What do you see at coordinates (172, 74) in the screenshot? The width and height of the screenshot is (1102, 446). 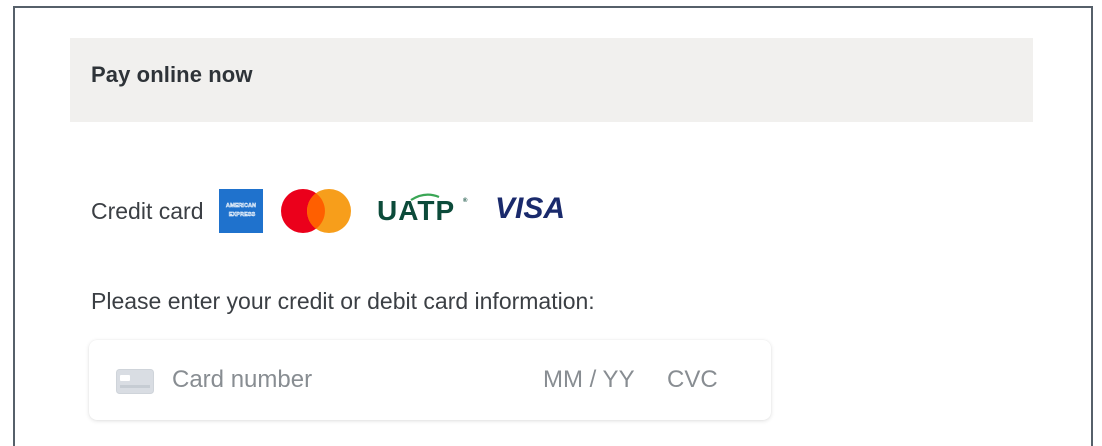 I see `section-title: Pay online now` at bounding box center [172, 74].